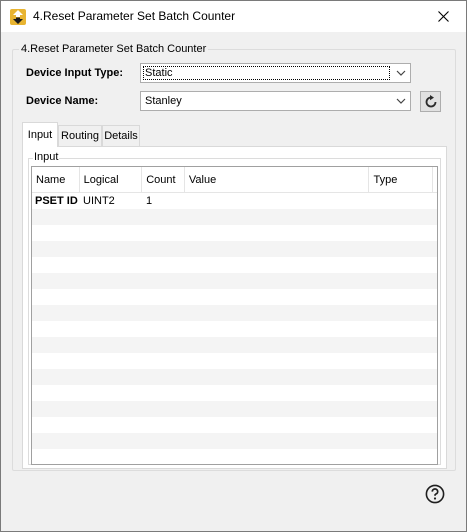  I want to click on refresh-icon, so click(430, 100).